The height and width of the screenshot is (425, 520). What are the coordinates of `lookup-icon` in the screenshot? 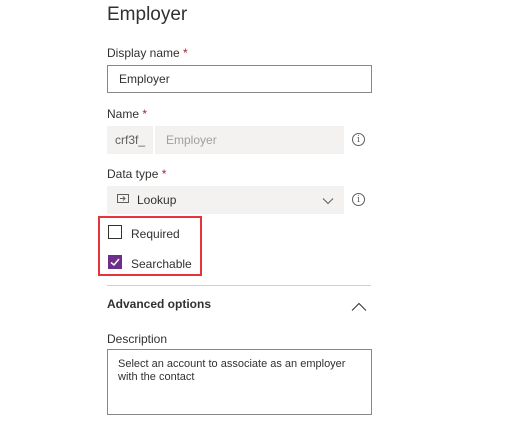 It's located at (123, 200).